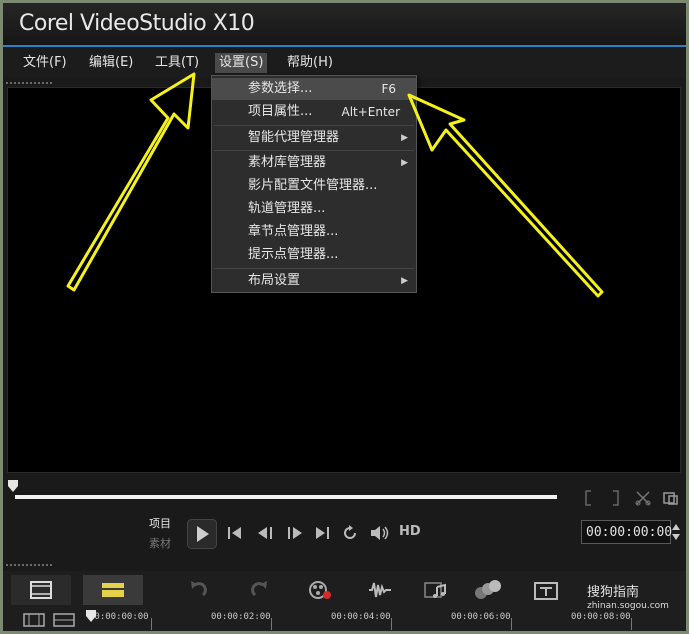 The height and width of the screenshot is (634, 689). What do you see at coordinates (388, 89) in the screenshot?
I see `menu-item-shortcut: F6` at bounding box center [388, 89].